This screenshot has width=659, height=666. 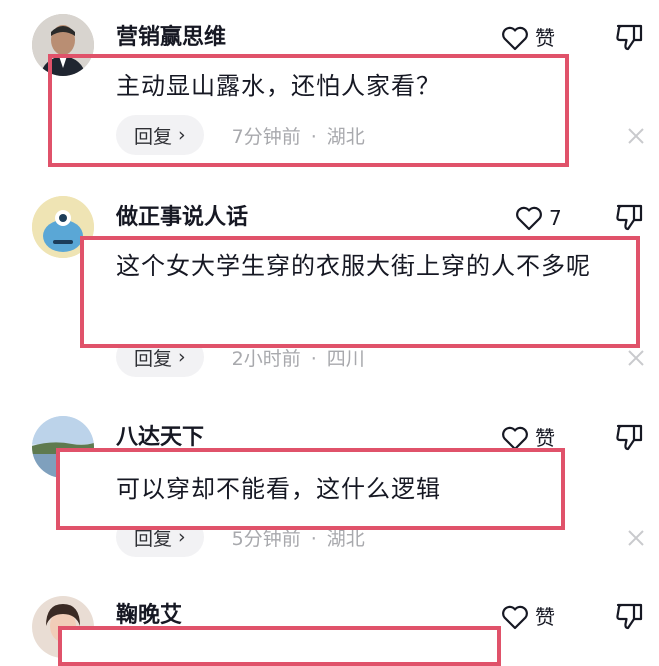 What do you see at coordinates (353, 266) in the screenshot?
I see `comment-text: 这个女大学生穿的衣服大街上穿的人不多呢` at bounding box center [353, 266].